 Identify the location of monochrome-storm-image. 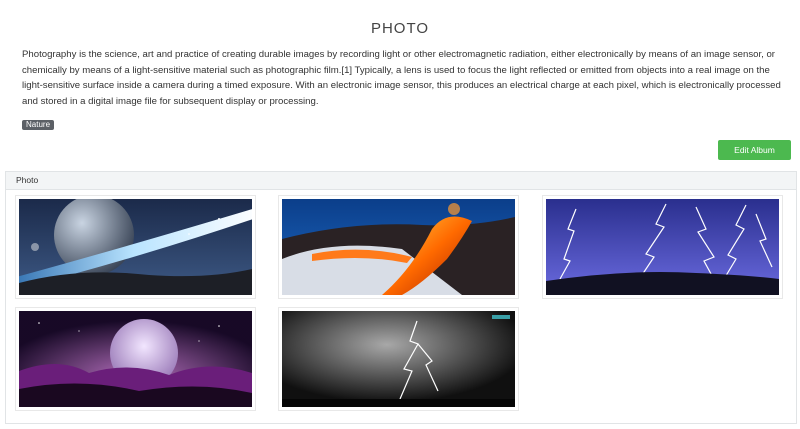
(398, 359).